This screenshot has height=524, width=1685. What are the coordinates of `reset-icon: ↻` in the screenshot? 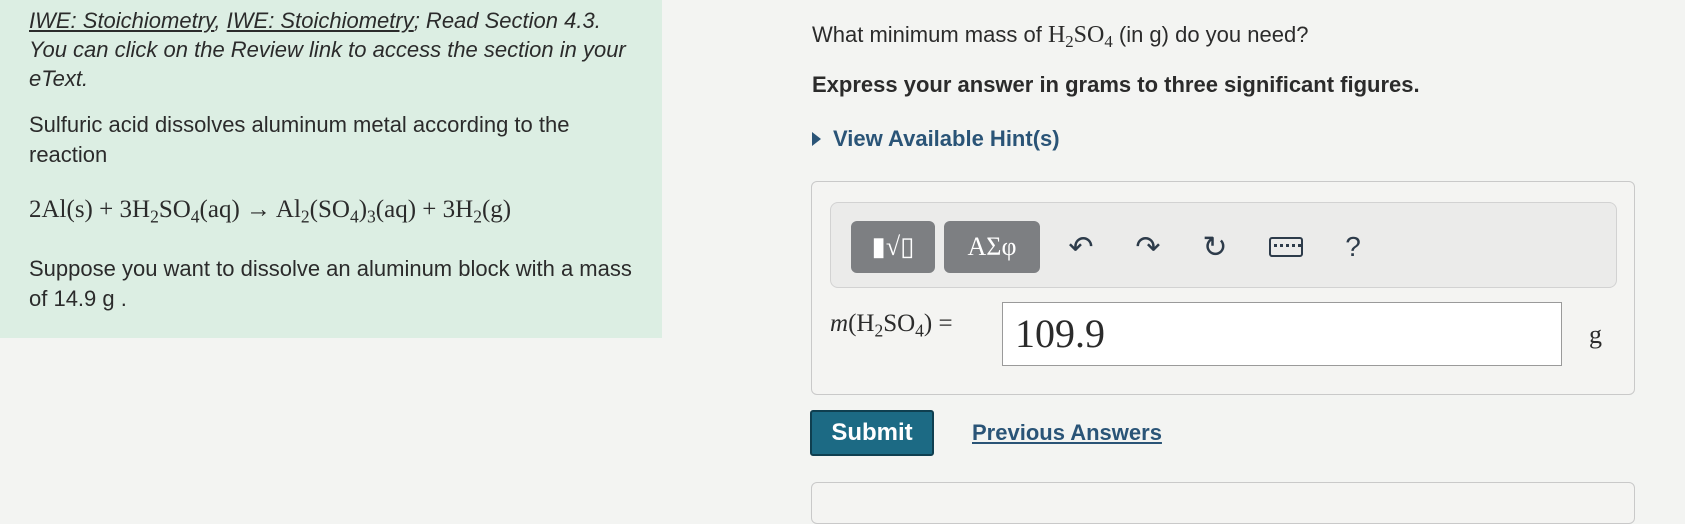 It's located at (1215, 247).